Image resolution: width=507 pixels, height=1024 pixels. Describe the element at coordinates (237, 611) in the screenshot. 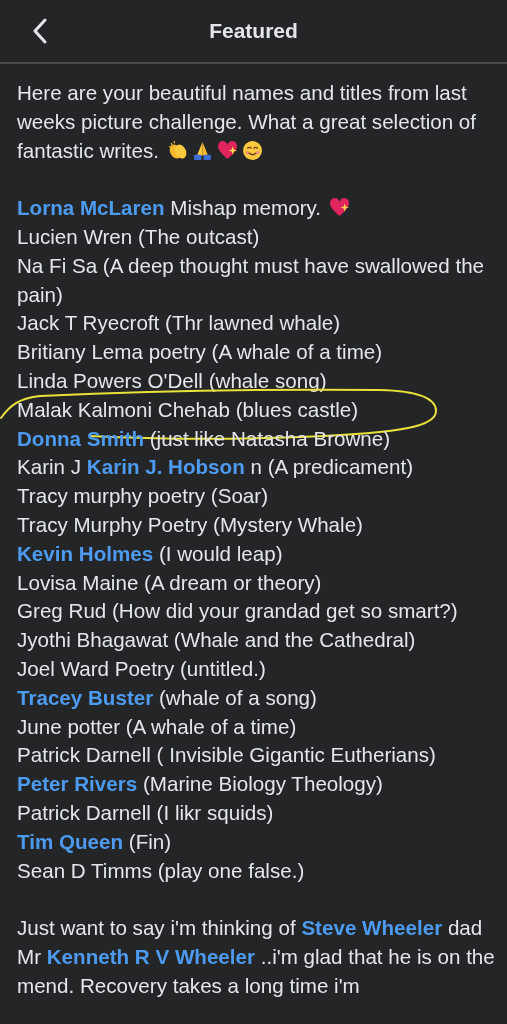

I see `entry-text: Greg Rud (How did your grandad get so smart?)` at that location.